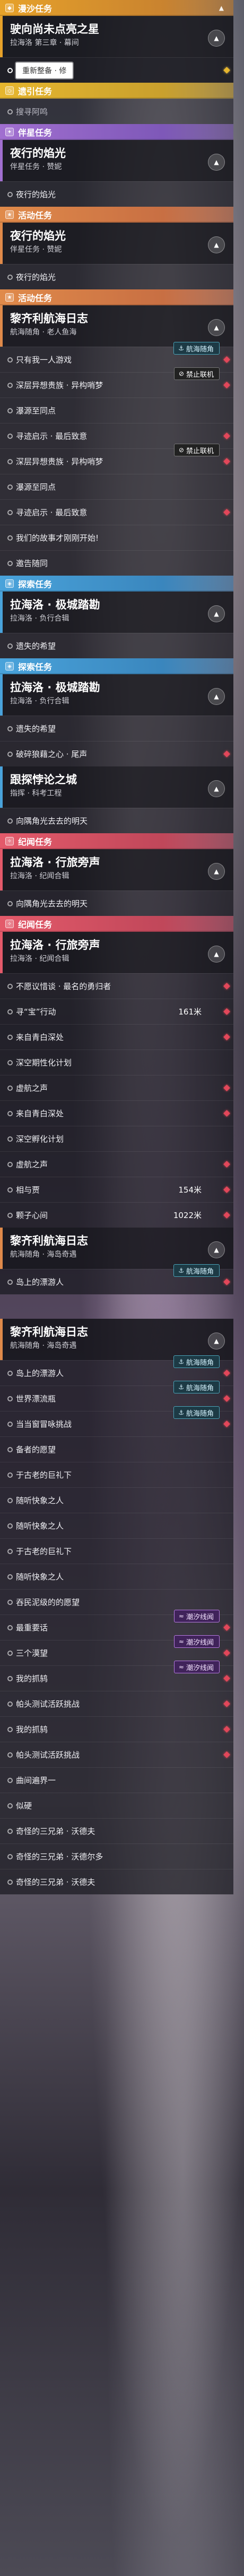  Describe the element at coordinates (10, 214) in the screenshot. I see `event-quest-icon: ★` at that location.